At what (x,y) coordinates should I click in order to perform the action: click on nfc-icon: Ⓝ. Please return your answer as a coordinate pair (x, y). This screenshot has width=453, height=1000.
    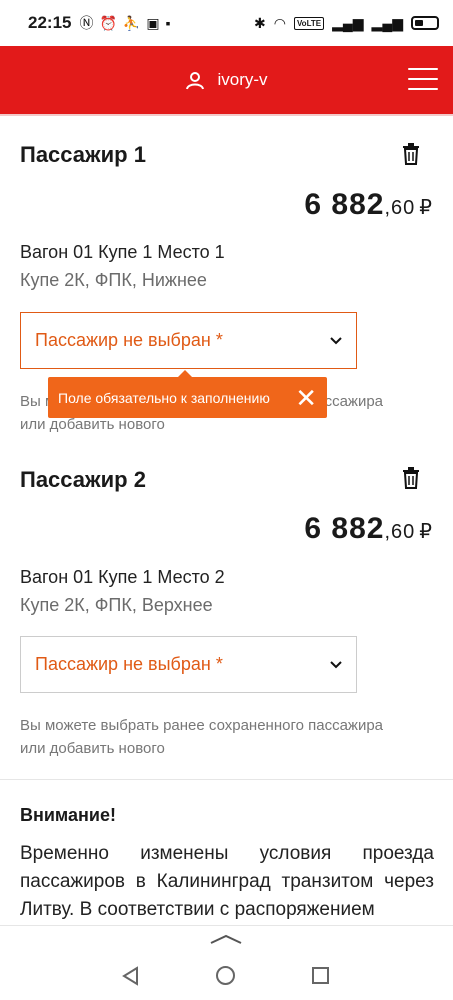
    Looking at the image, I should click on (86, 23).